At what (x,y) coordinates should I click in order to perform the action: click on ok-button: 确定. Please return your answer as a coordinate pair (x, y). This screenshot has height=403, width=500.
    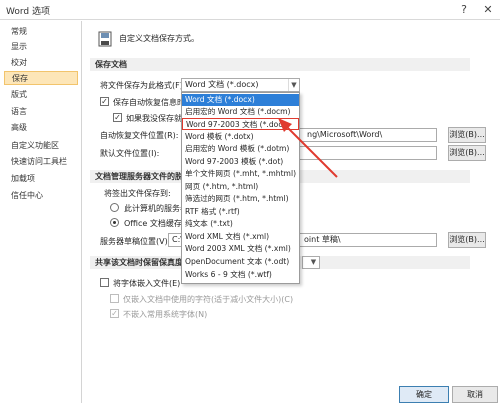
    Looking at the image, I should click on (424, 394).